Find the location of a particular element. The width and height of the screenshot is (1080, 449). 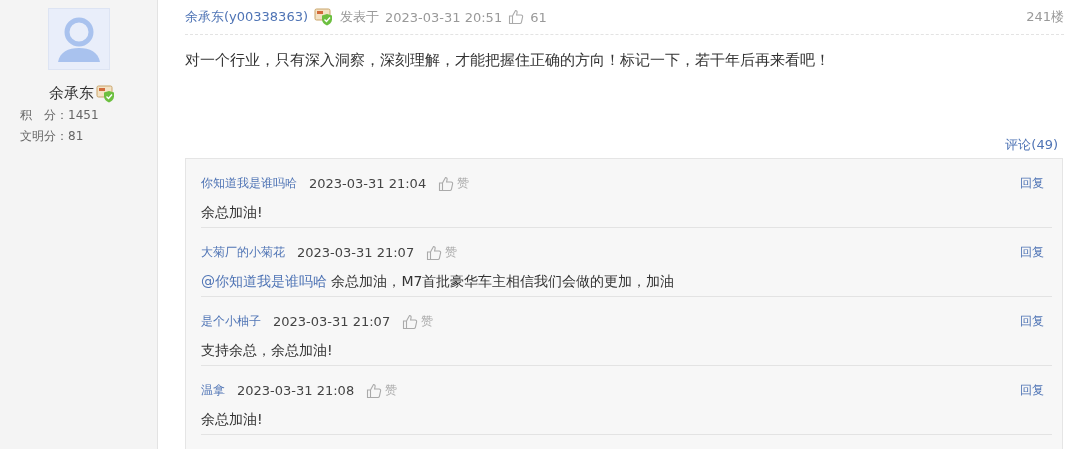

post-time: 2023-03-31 20:51 is located at coordinates (444, 17).